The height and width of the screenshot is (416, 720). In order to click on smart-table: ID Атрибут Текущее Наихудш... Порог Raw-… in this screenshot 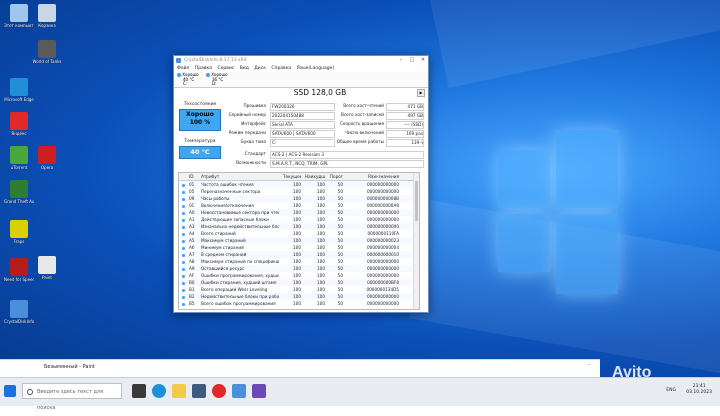, I will do `click(299, 241)`.